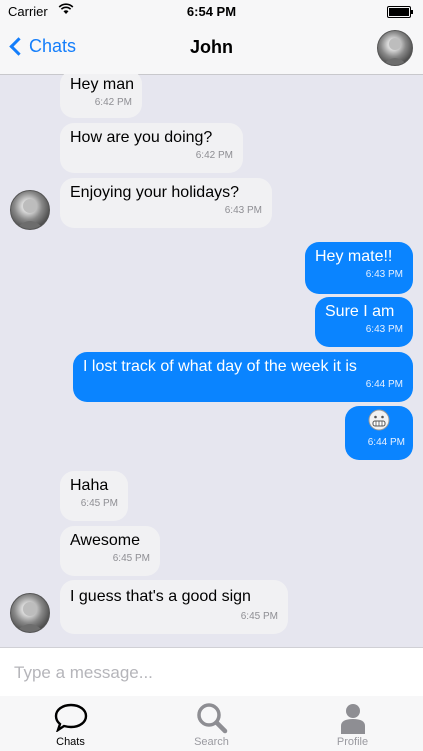 Image resolution: width=423 pixels, height=751 pixels. I want to click on conversation-title: John, so click(211, 47).